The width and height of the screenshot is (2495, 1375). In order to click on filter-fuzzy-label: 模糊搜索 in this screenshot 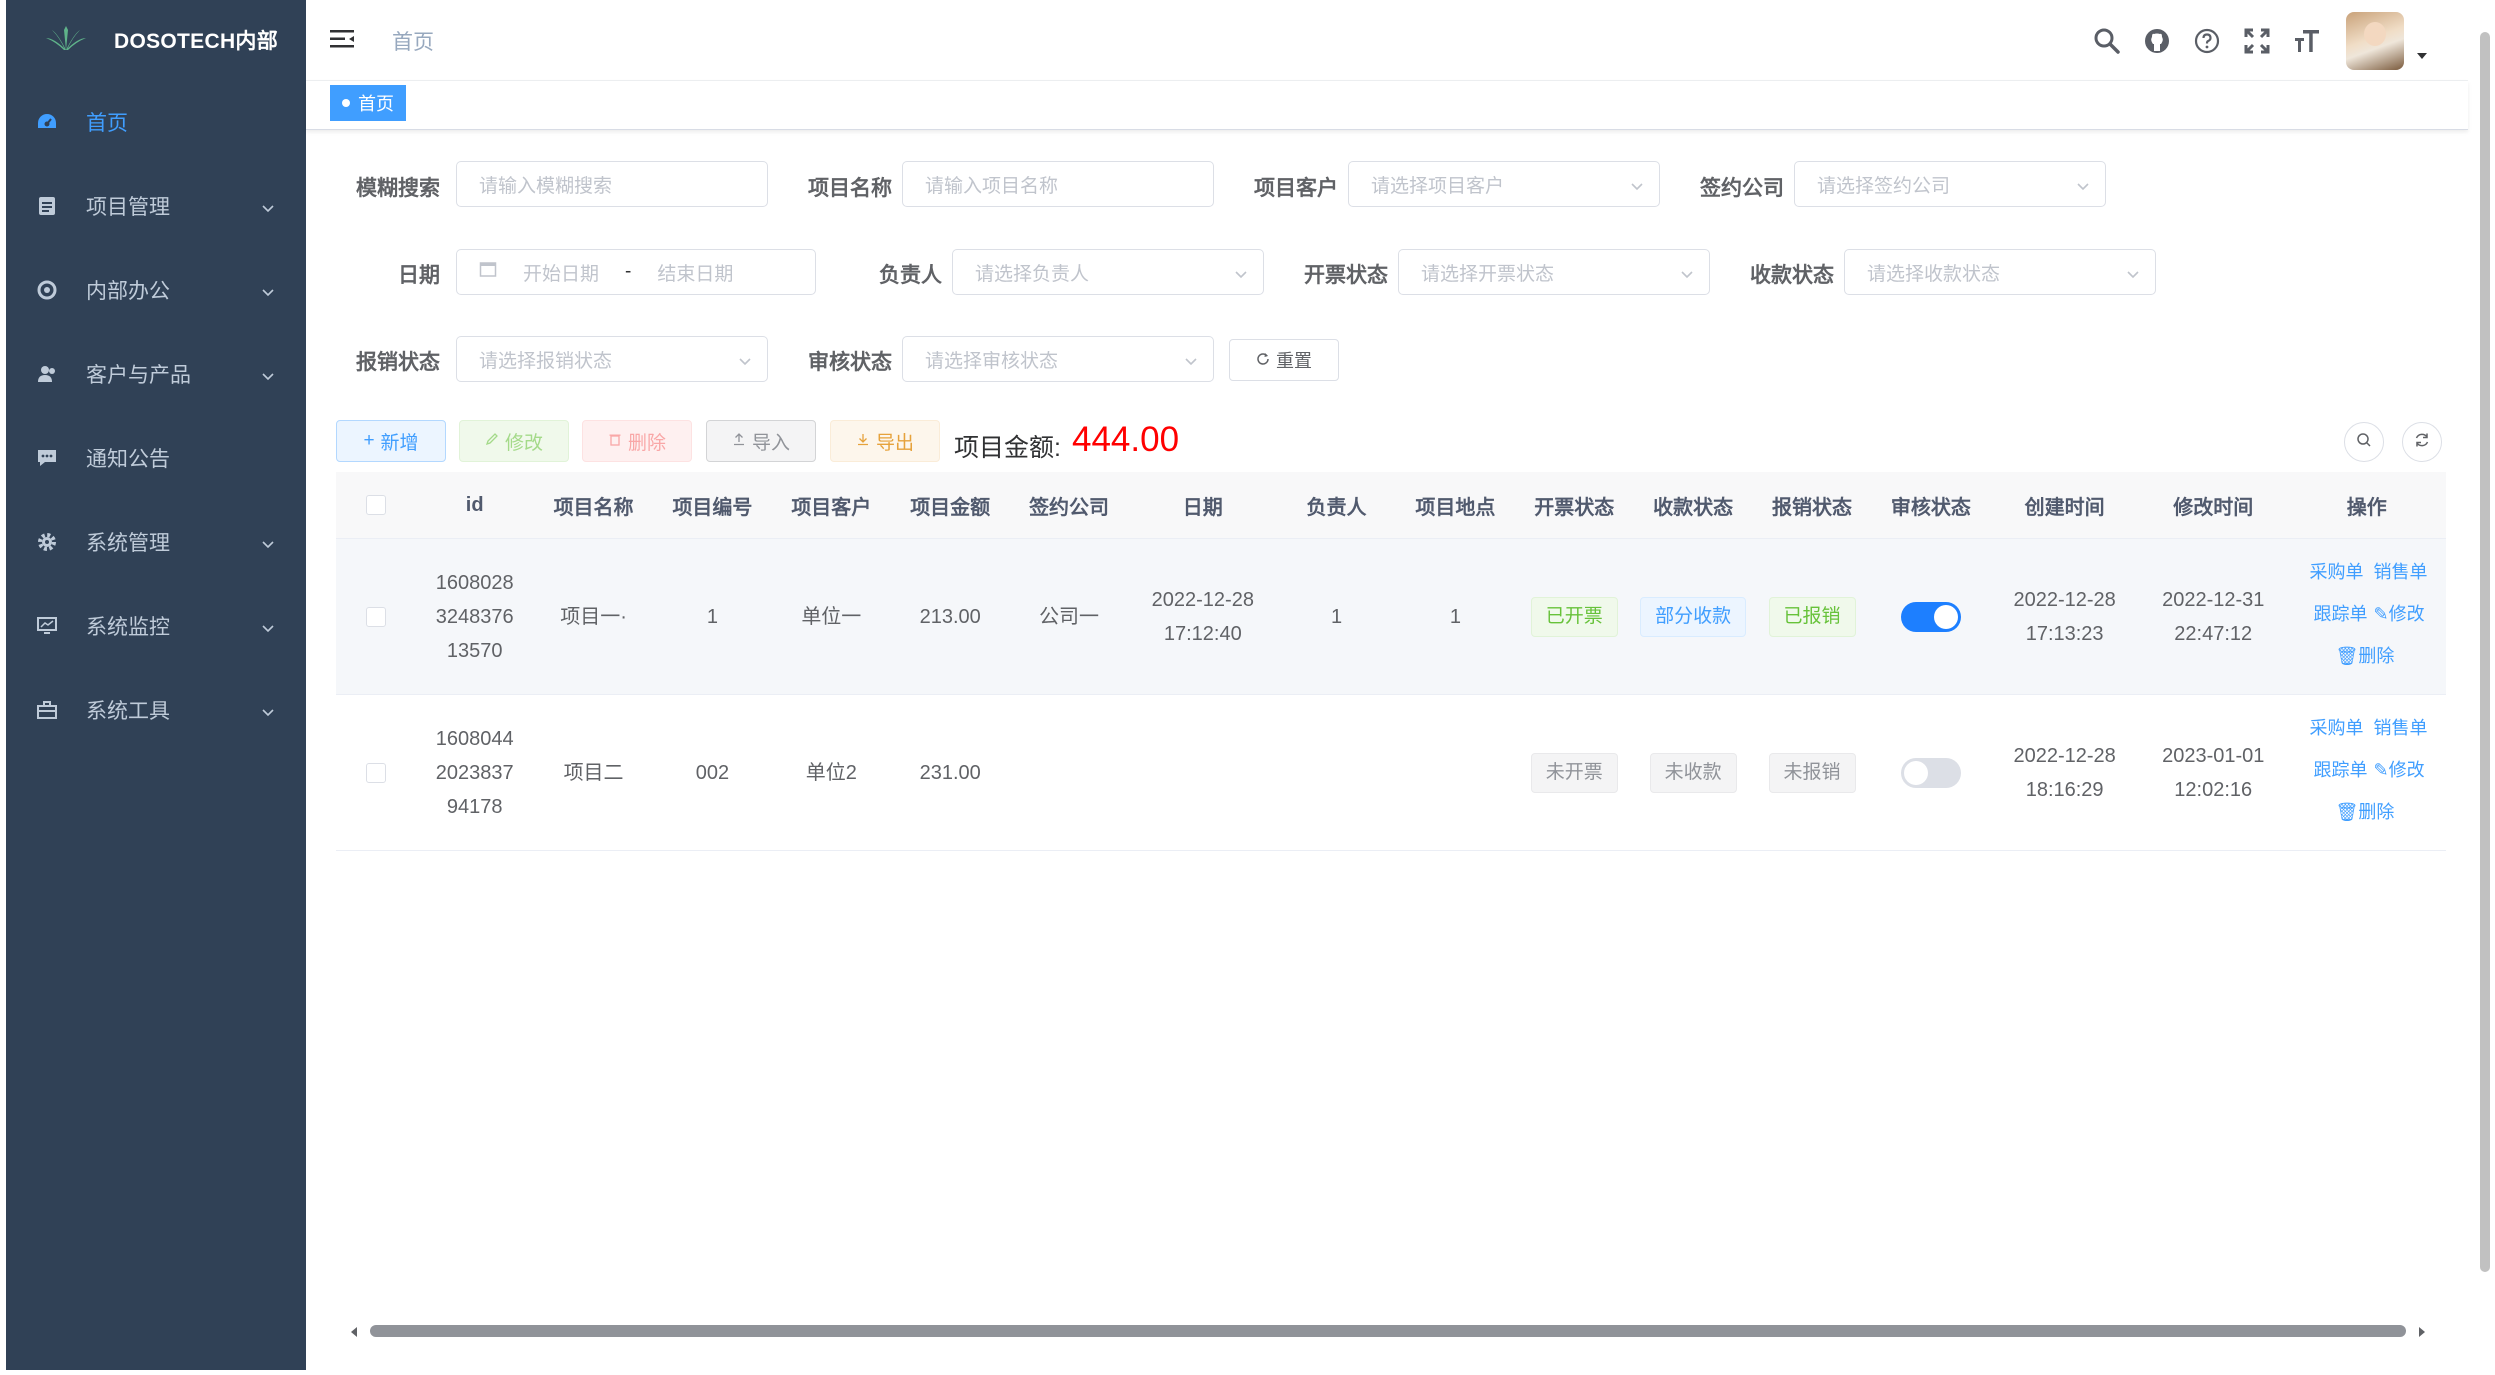, I will do `click(398, 188)`.